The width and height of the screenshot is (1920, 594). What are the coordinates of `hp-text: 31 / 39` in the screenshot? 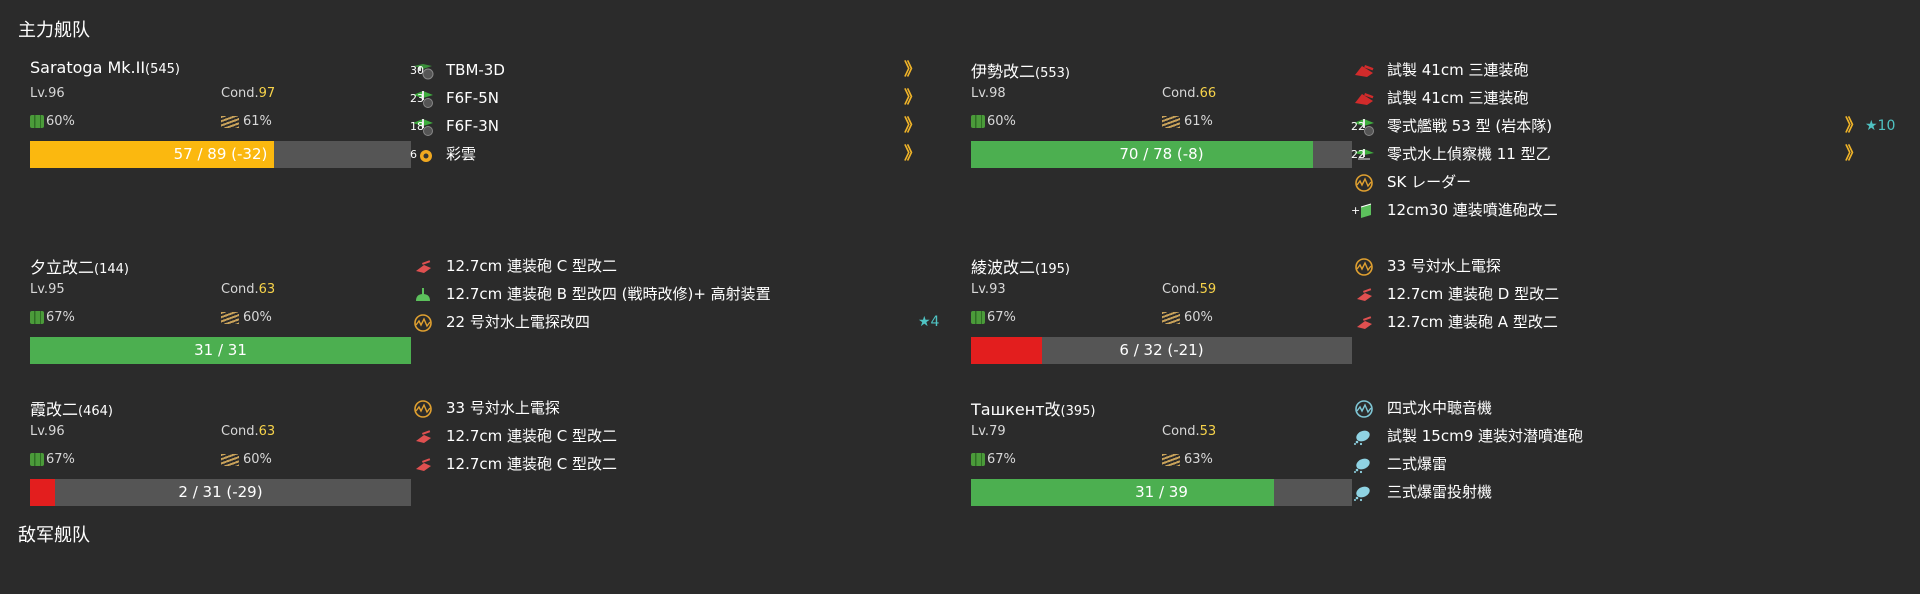 It's located at (1161, 492).